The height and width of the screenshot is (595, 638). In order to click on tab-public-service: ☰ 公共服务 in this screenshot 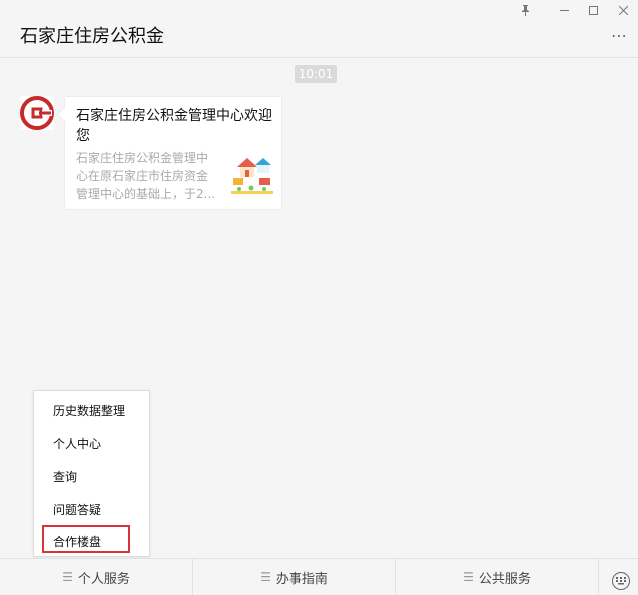, I will do `click(497, 577)`.